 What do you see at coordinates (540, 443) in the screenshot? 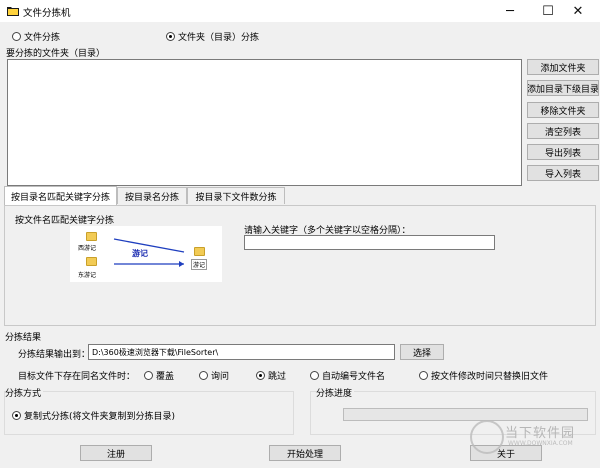
I see `watermark-url: WWW.DOWNXIA.COM` at bounding box center [540, 443].